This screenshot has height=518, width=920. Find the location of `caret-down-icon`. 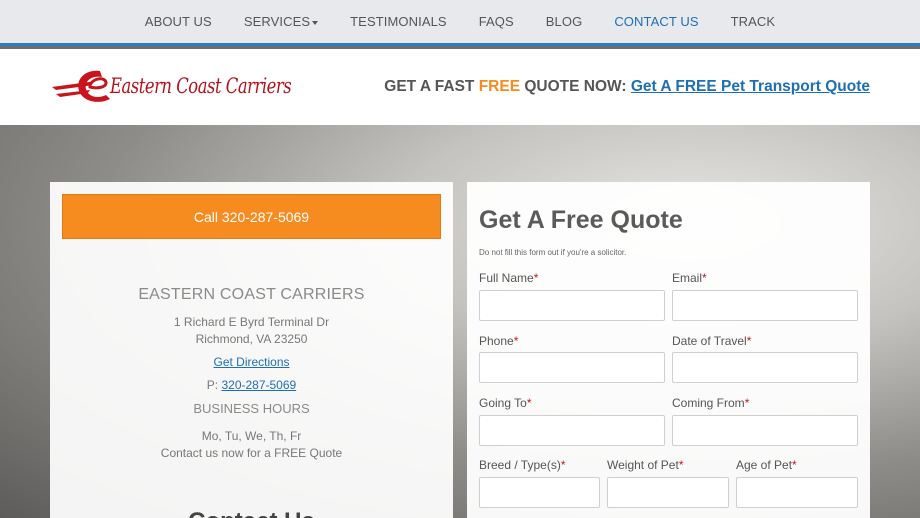

caret-down-icon is located at coordinates (315, 22).